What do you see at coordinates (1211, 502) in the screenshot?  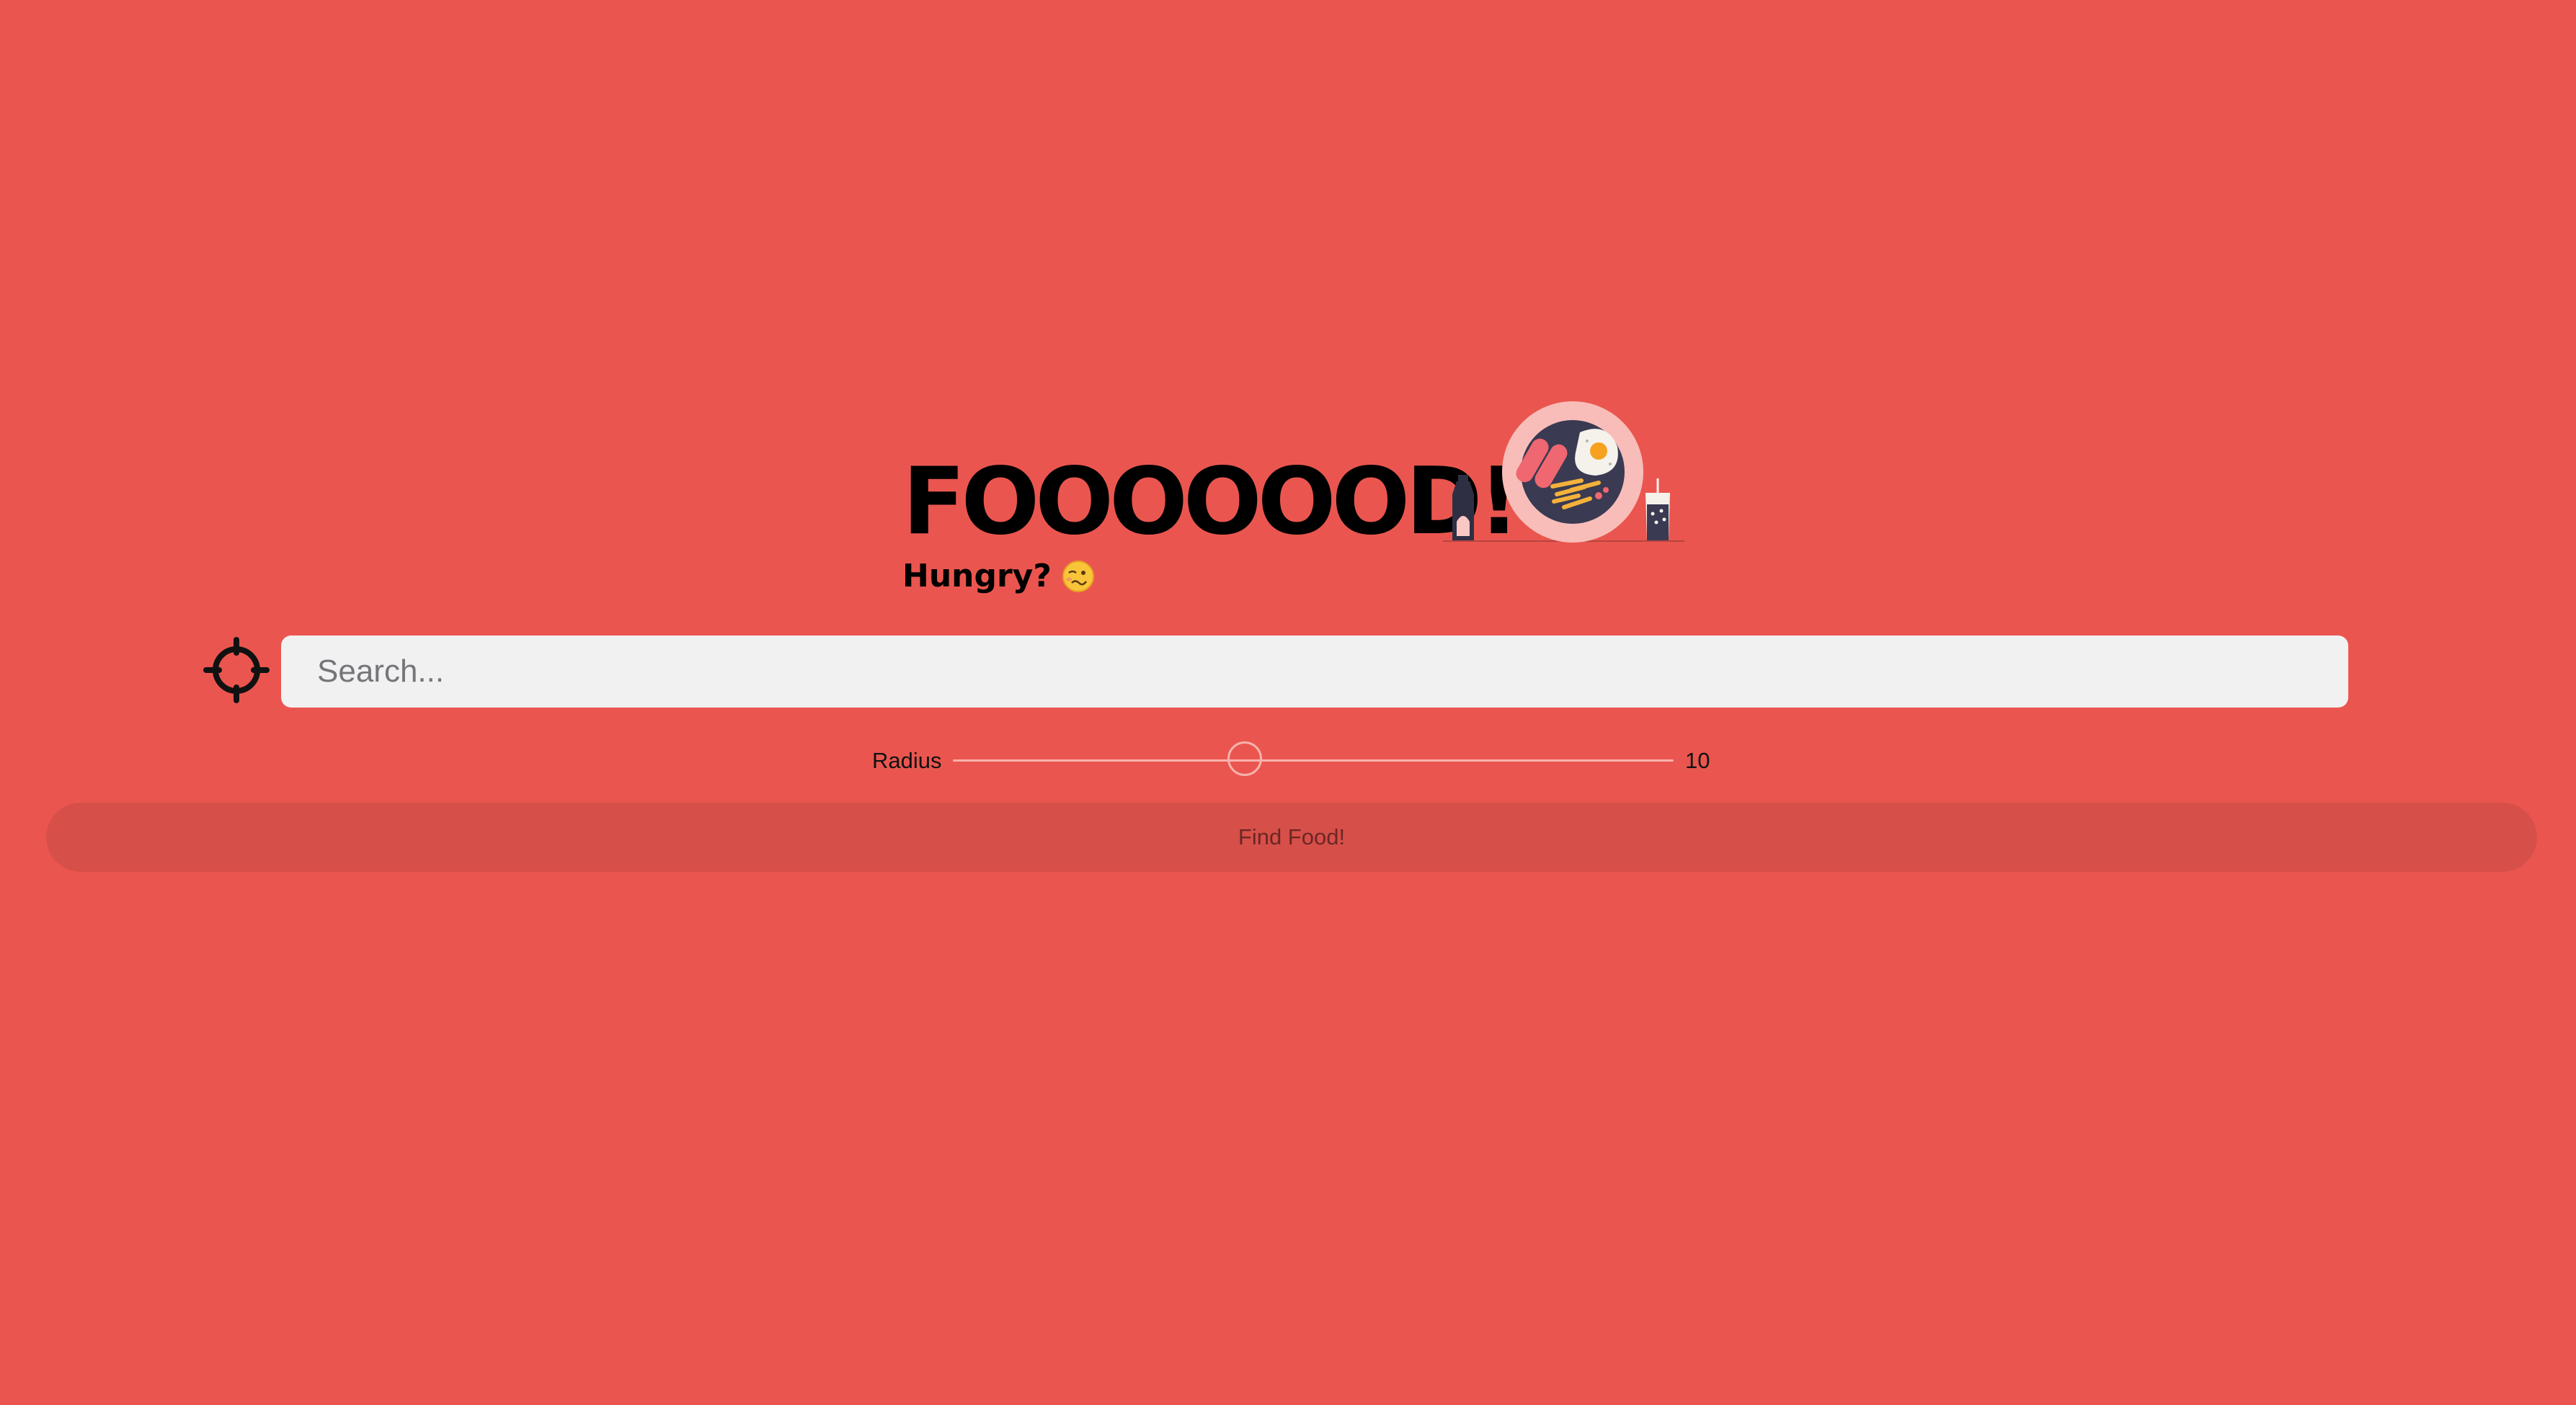 I see `page-title: FOOOOOOD!` at bounding box center [1211, 502].